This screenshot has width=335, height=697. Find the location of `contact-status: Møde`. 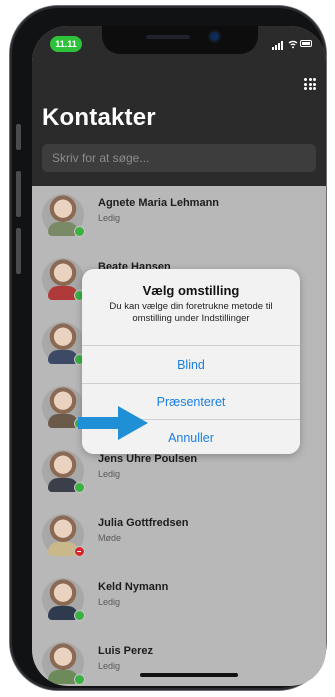

contact-status: Møde is located at coordinates (110, 538).